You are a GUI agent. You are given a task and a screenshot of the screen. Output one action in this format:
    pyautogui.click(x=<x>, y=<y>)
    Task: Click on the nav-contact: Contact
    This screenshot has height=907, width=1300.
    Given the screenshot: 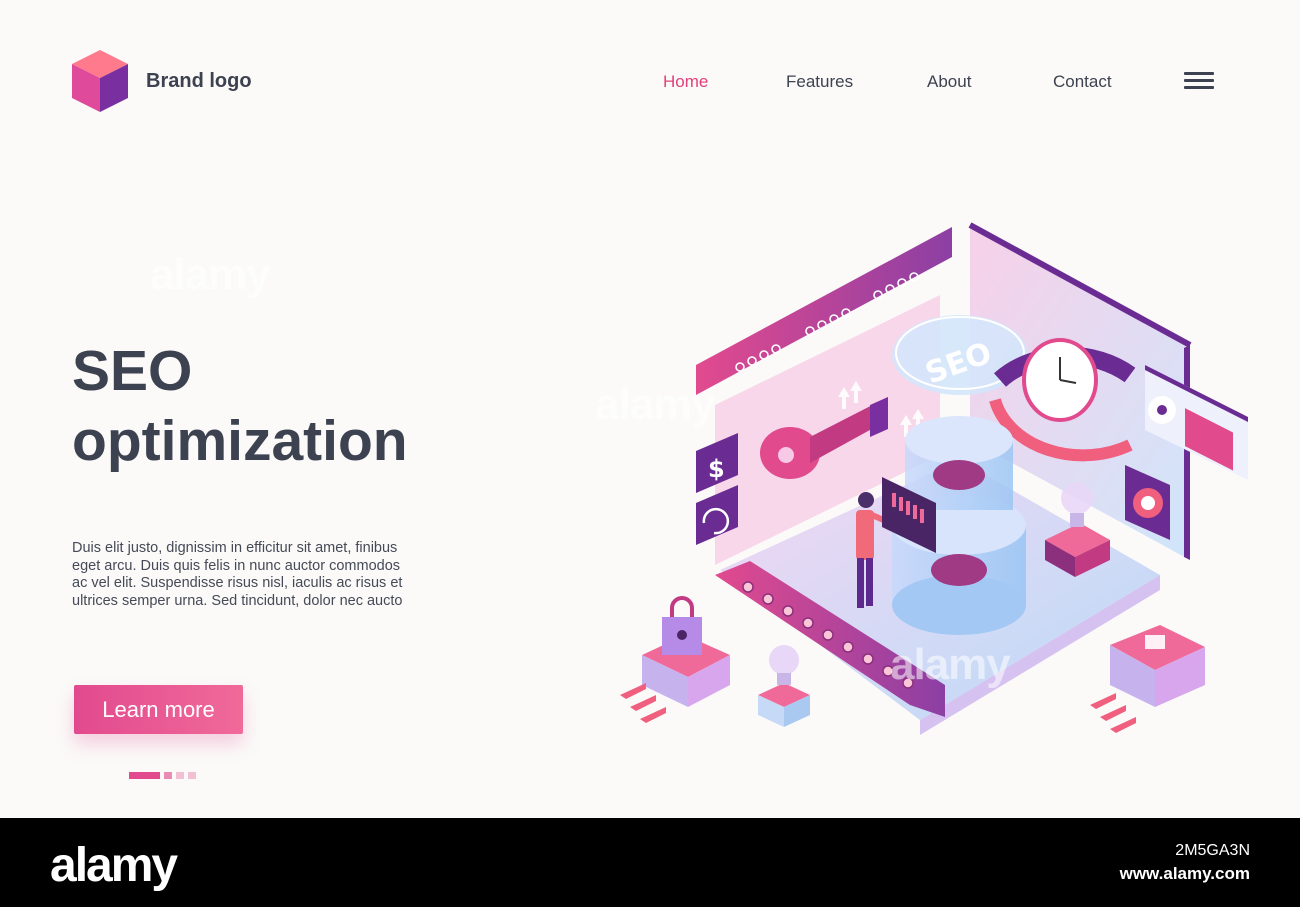 What is the action you would take?
    pyautogui.click(x=1082, y=82)
    